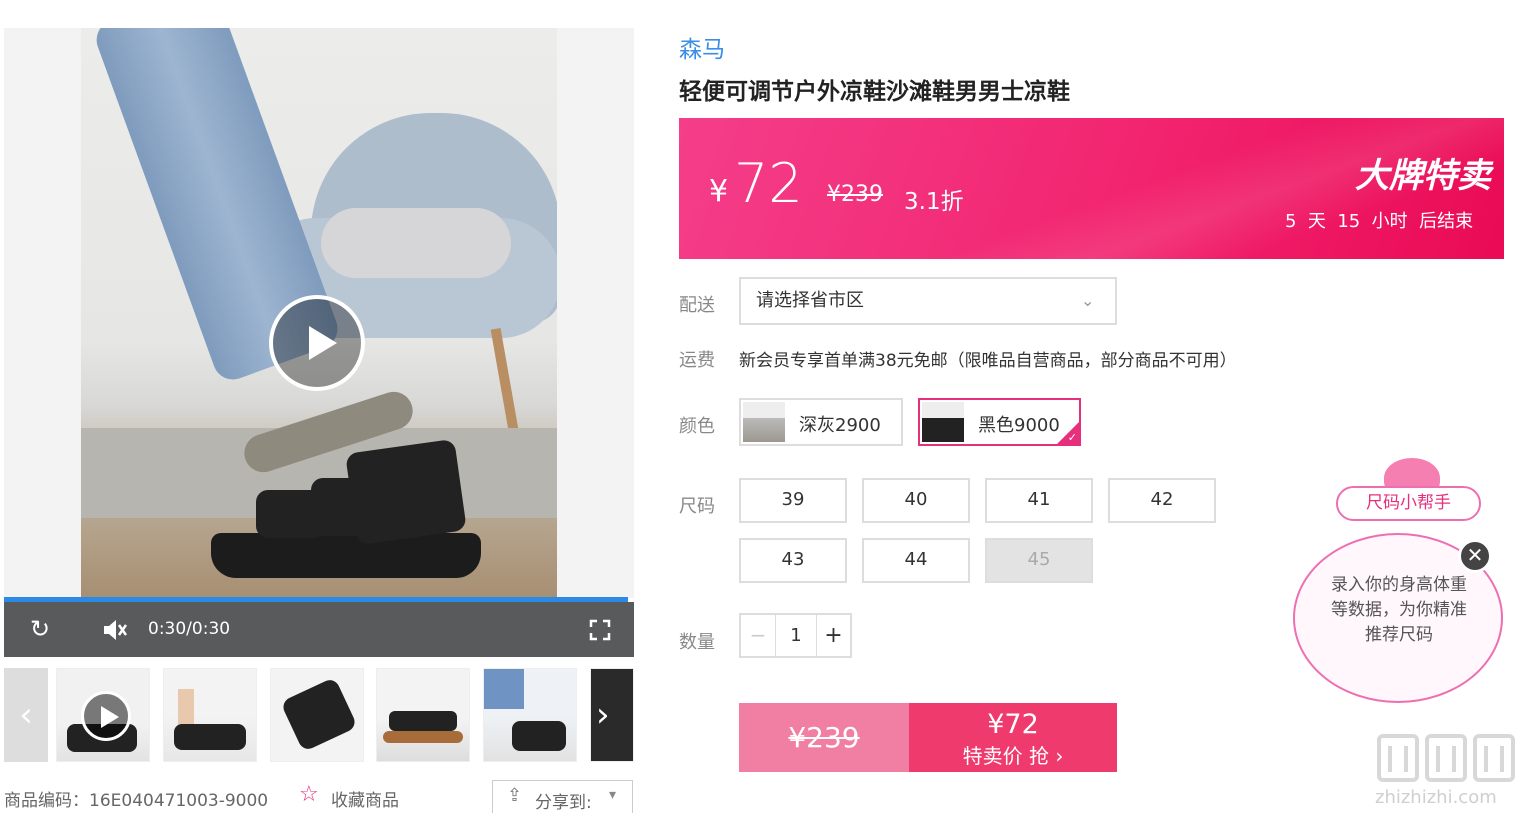 The width and height of the screenshot is (1524, 813). Describe the element at coordinates (1013, 756) in the screenshot. I see `buy-label: 特卖价 抢 ›` at that location.